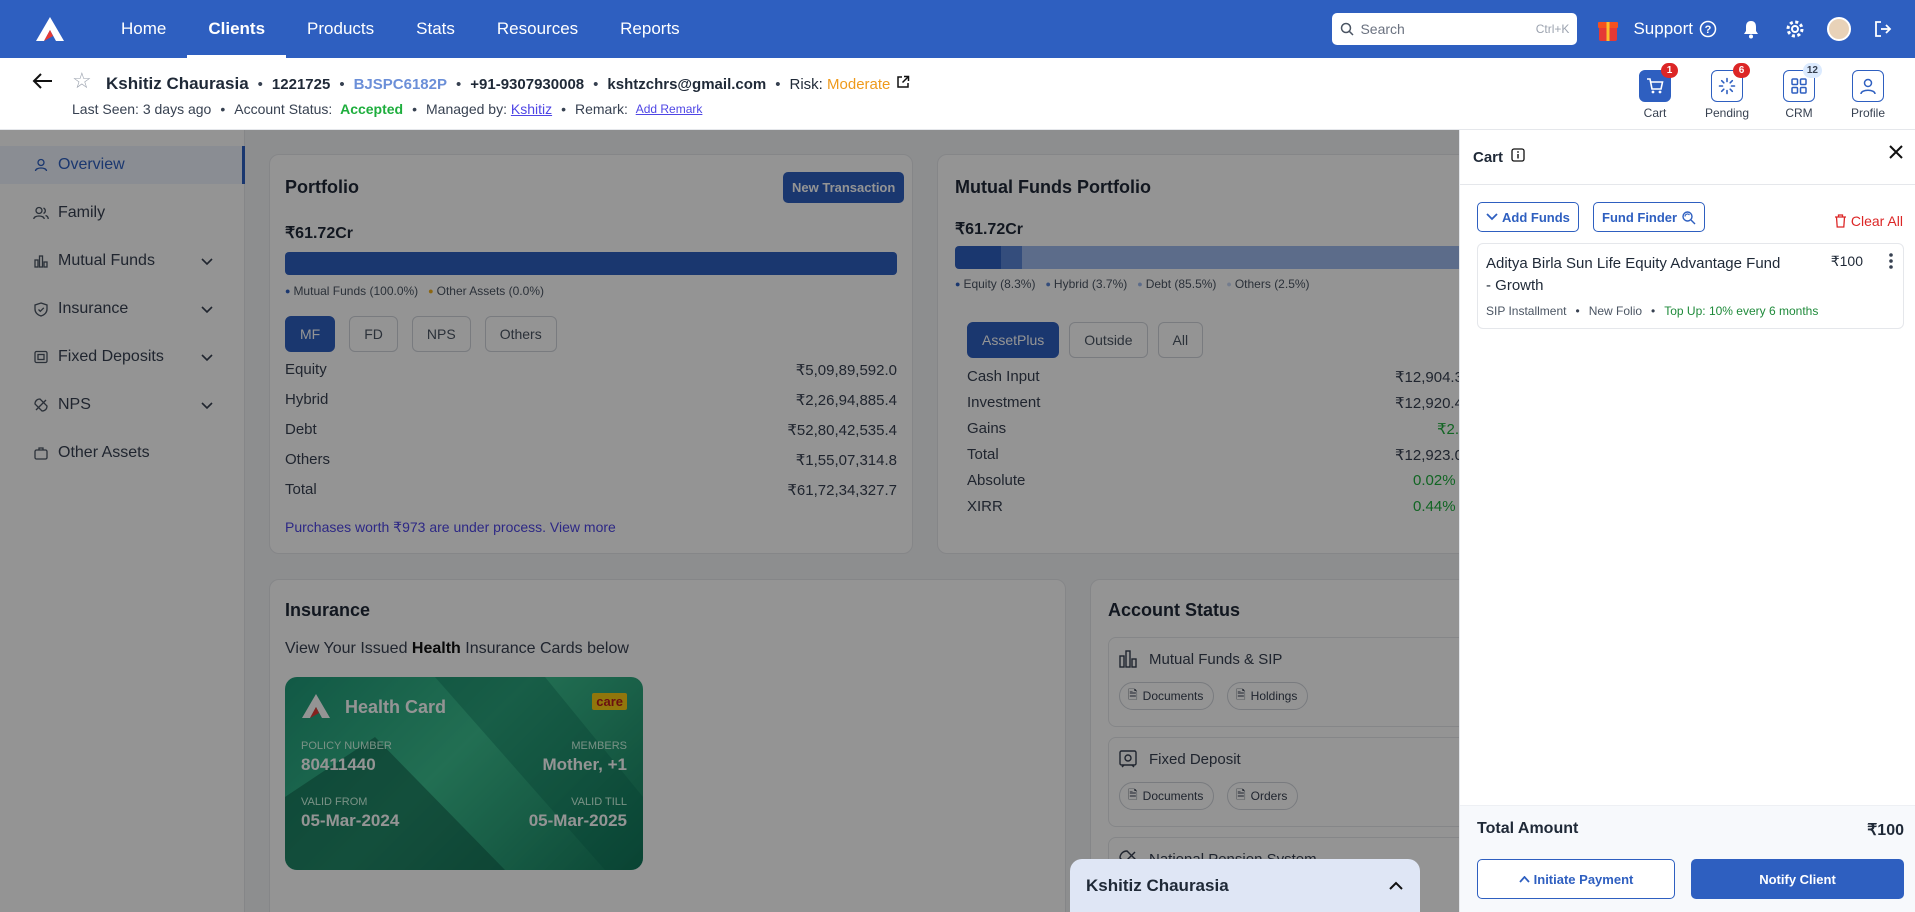 The height and width of the screenshot is (912, 1915). What do you see at coordinates (301, 84) in the screenshot?
I see `client-id: 1221725` at bounding box center [301, 84].